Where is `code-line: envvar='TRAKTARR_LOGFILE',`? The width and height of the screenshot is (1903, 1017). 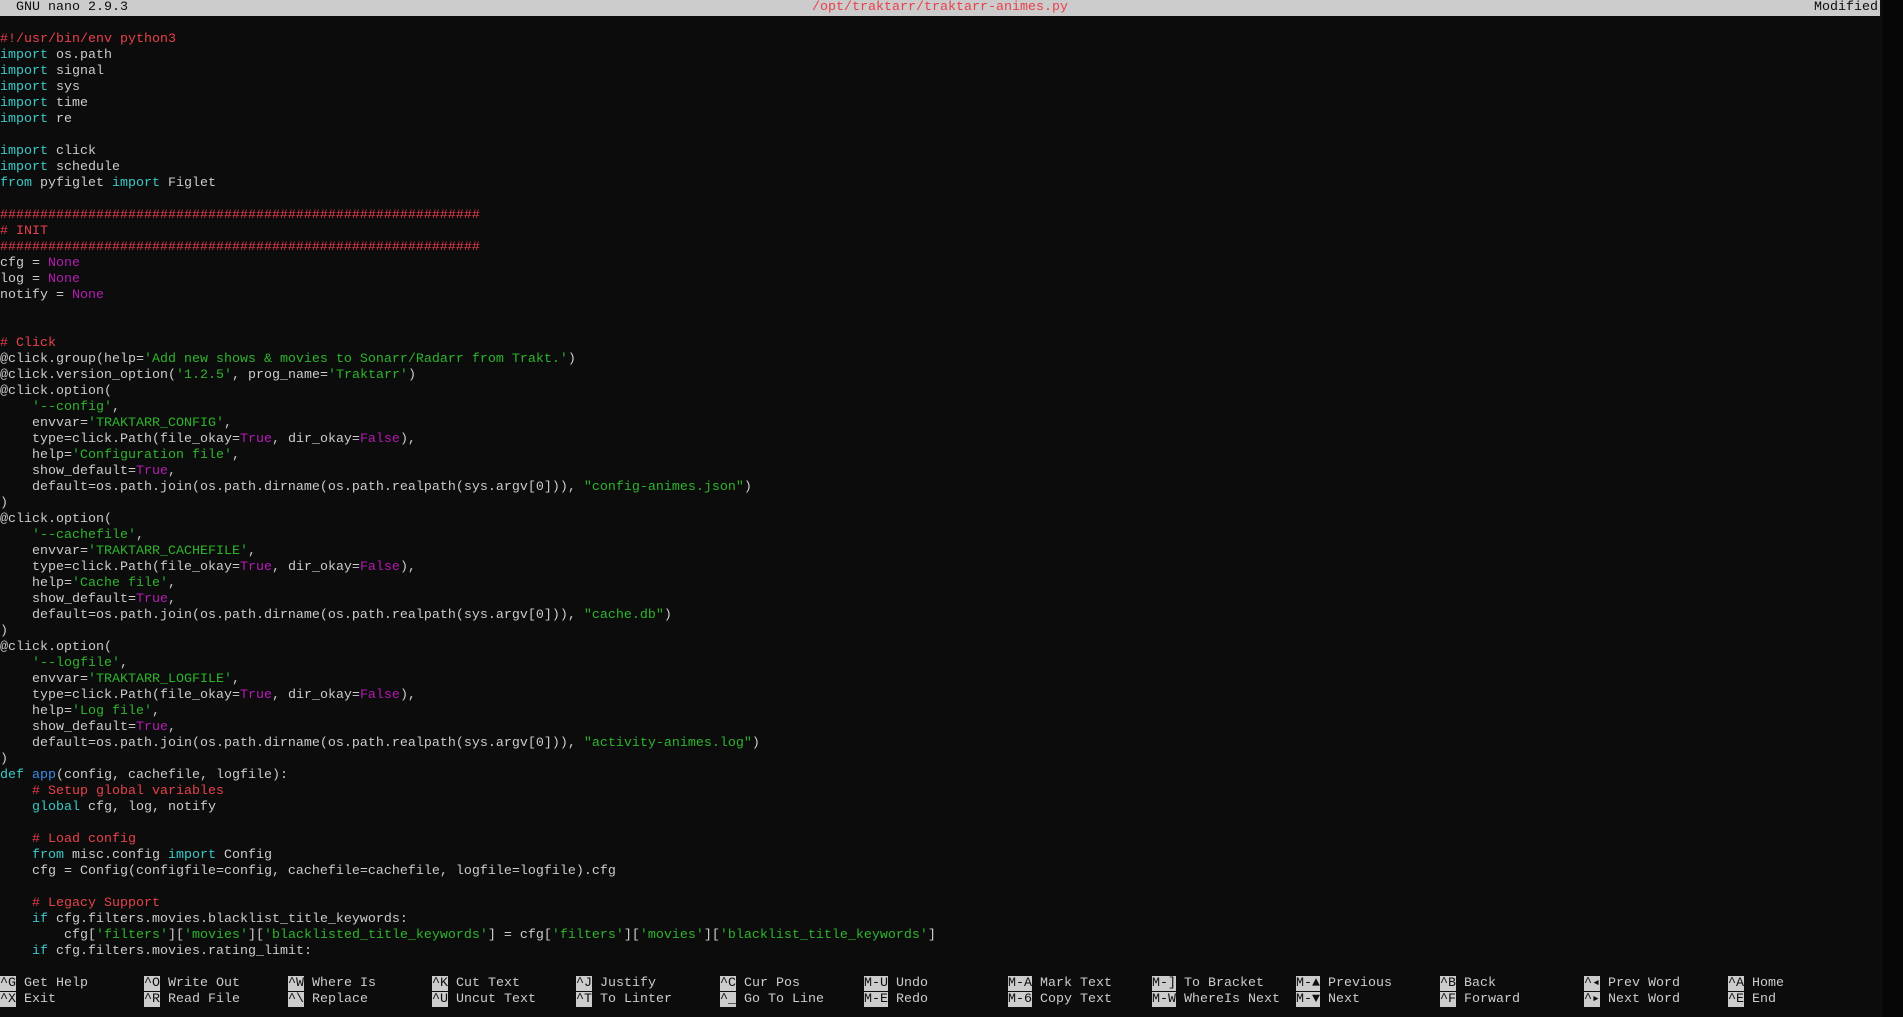
code-line: envvar='TRAKTARR_LOGFILE', is located at coordinates (468, 680).